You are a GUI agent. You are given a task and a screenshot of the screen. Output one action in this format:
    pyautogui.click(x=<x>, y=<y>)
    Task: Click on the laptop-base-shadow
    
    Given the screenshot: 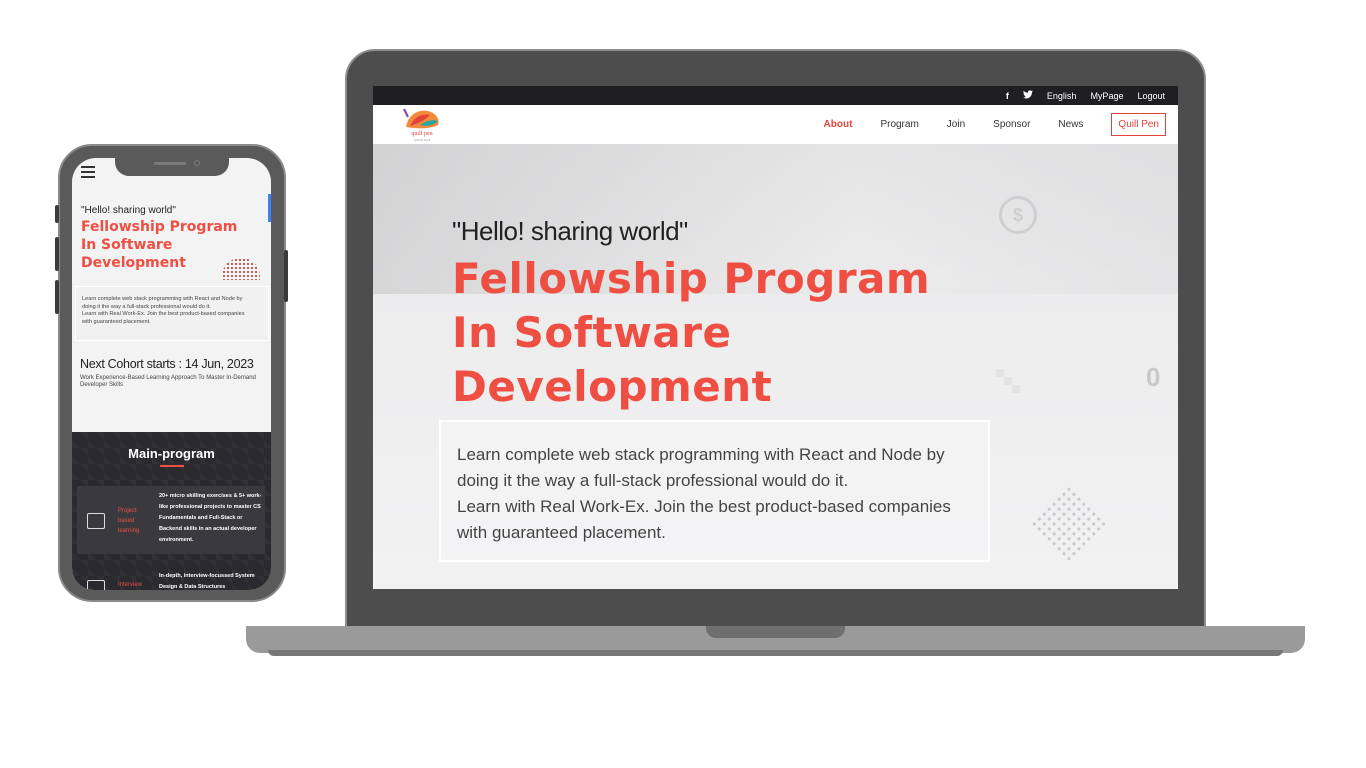 What is the action you would take?
    pyautogui.click(x=775, y=653)
    